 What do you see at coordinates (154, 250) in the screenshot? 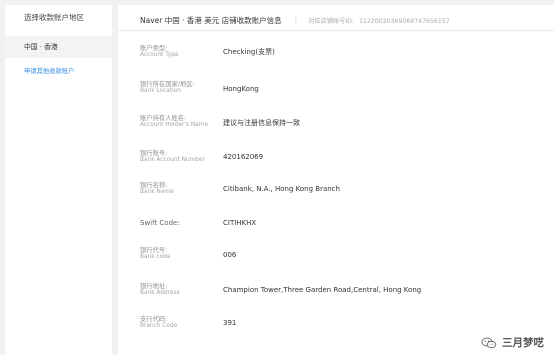
I see `field-label-cn: 银行代号:` at bounding box center [154, 250].